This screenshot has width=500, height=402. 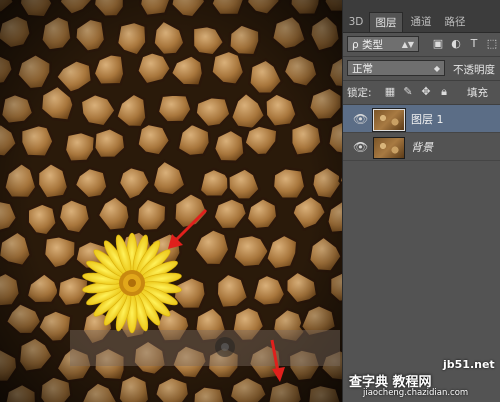 I want to click on blend-row: 正常 ◆ 不透明度, so click(x=421, y=68).